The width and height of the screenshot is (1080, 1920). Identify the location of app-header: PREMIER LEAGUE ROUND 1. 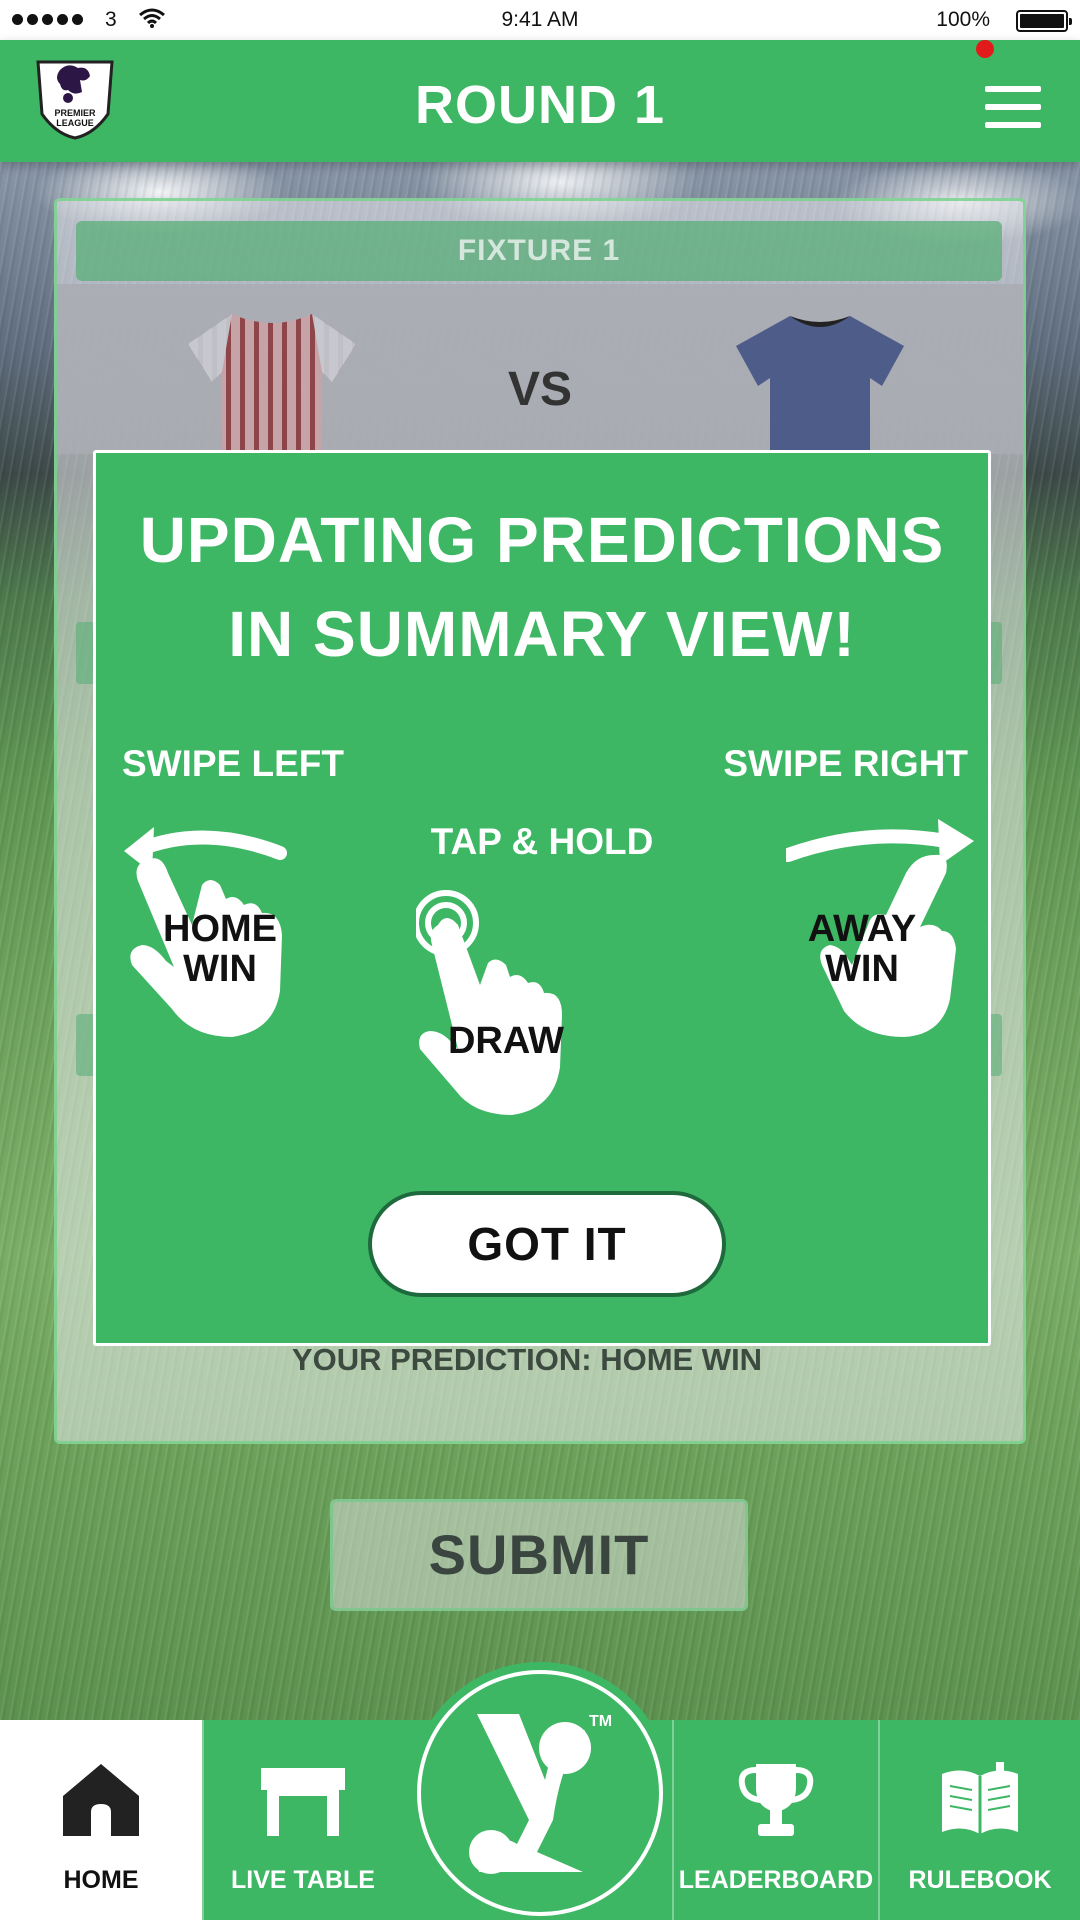
(540, 101).